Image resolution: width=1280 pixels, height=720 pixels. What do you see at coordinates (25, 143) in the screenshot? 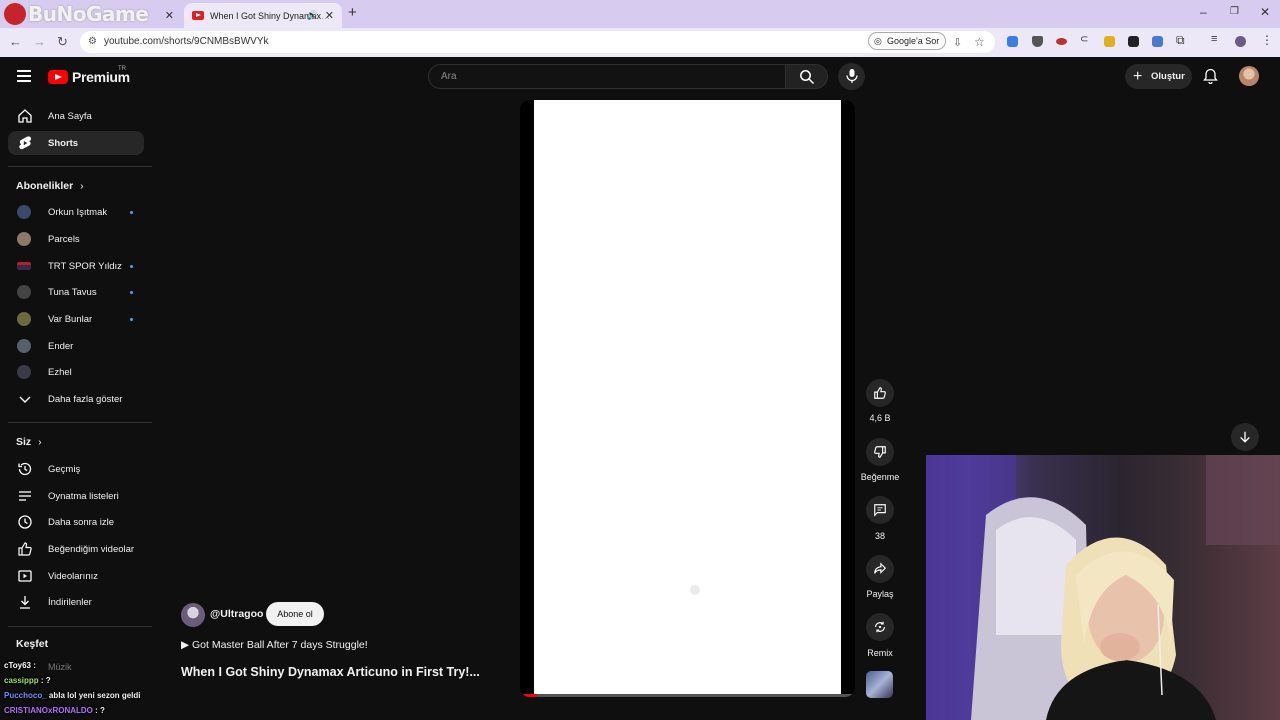
I see `shorts-icon` at bounding box center [25, 143].